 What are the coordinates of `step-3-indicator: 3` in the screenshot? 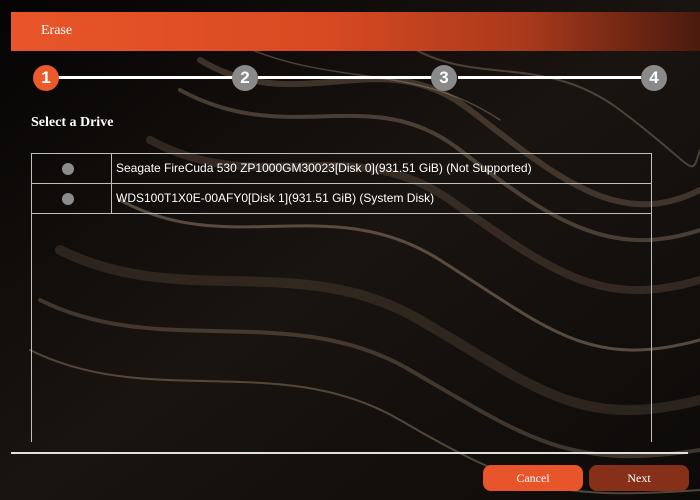 It's located at (444, 78).